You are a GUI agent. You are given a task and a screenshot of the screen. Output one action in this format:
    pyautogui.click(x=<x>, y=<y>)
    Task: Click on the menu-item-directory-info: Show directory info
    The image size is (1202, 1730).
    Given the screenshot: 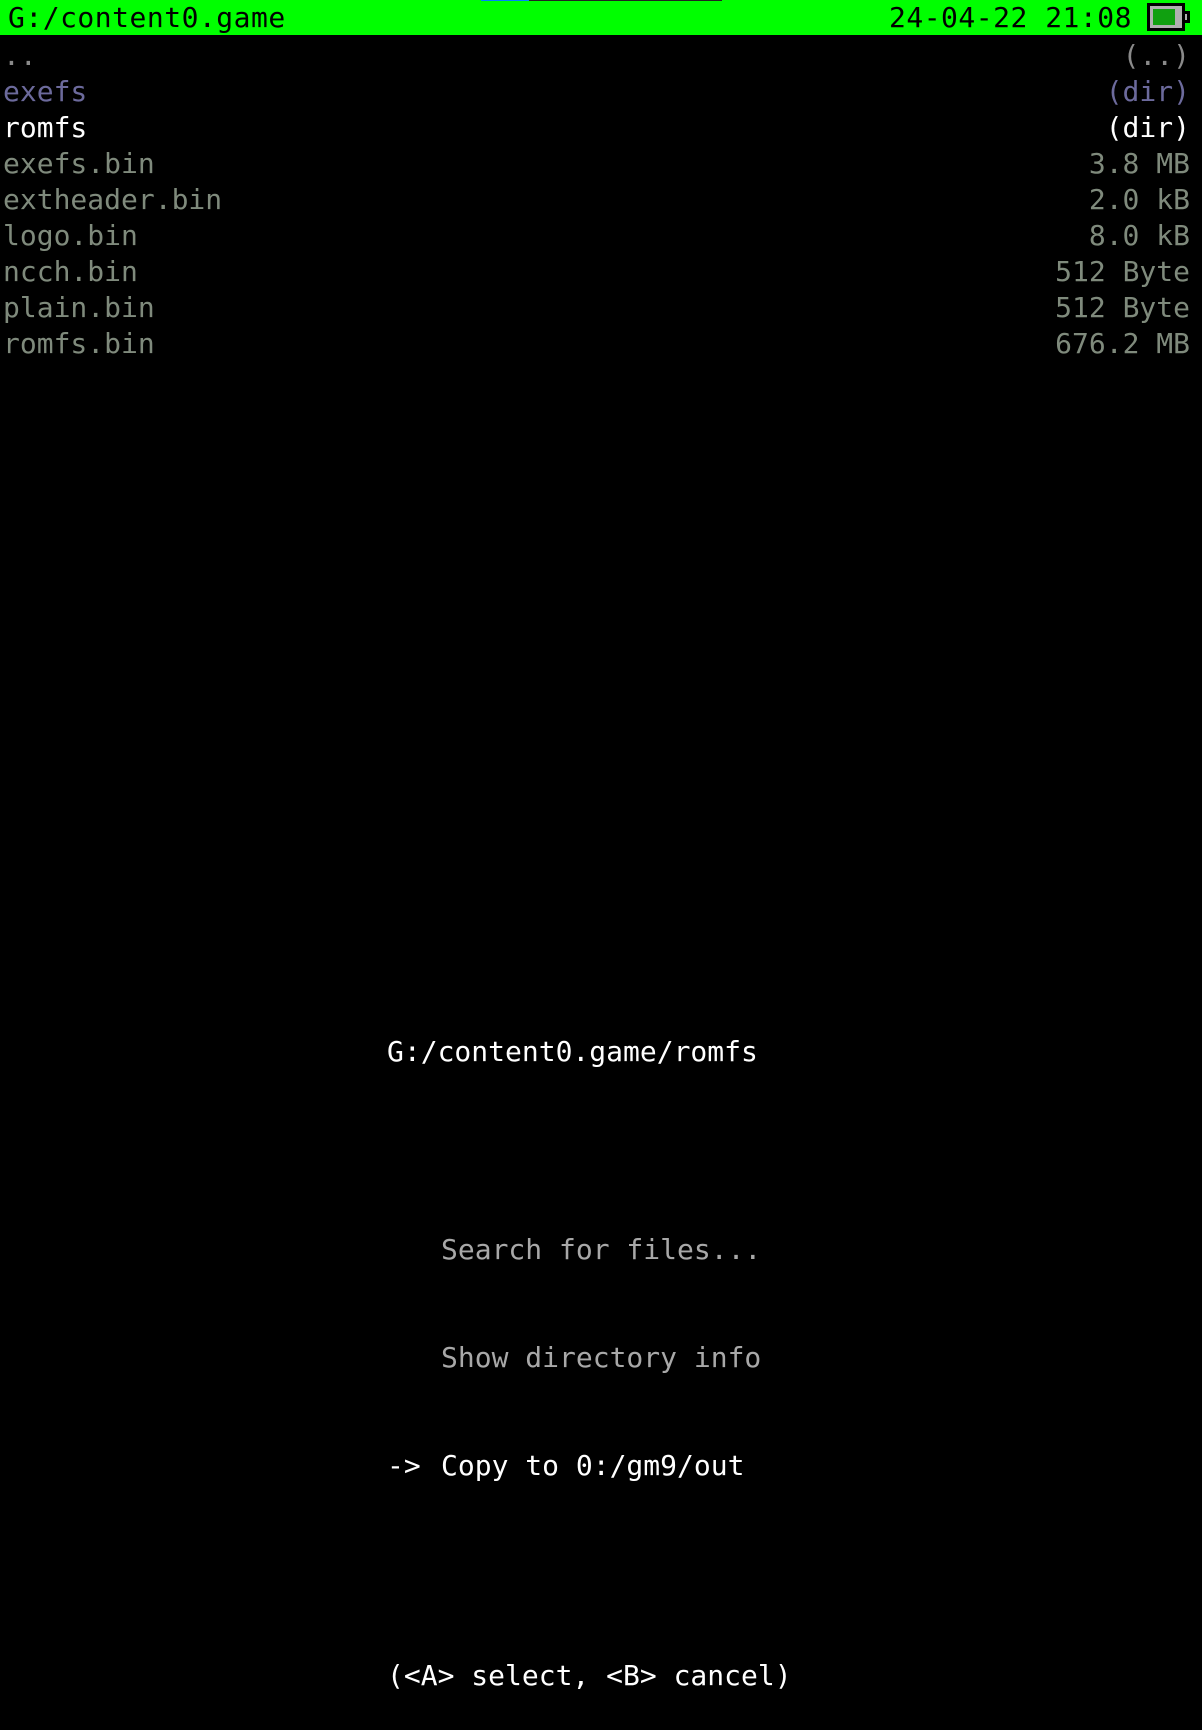 What is the action you would take?
    pyautogui.click(x=589, y=1358)
    